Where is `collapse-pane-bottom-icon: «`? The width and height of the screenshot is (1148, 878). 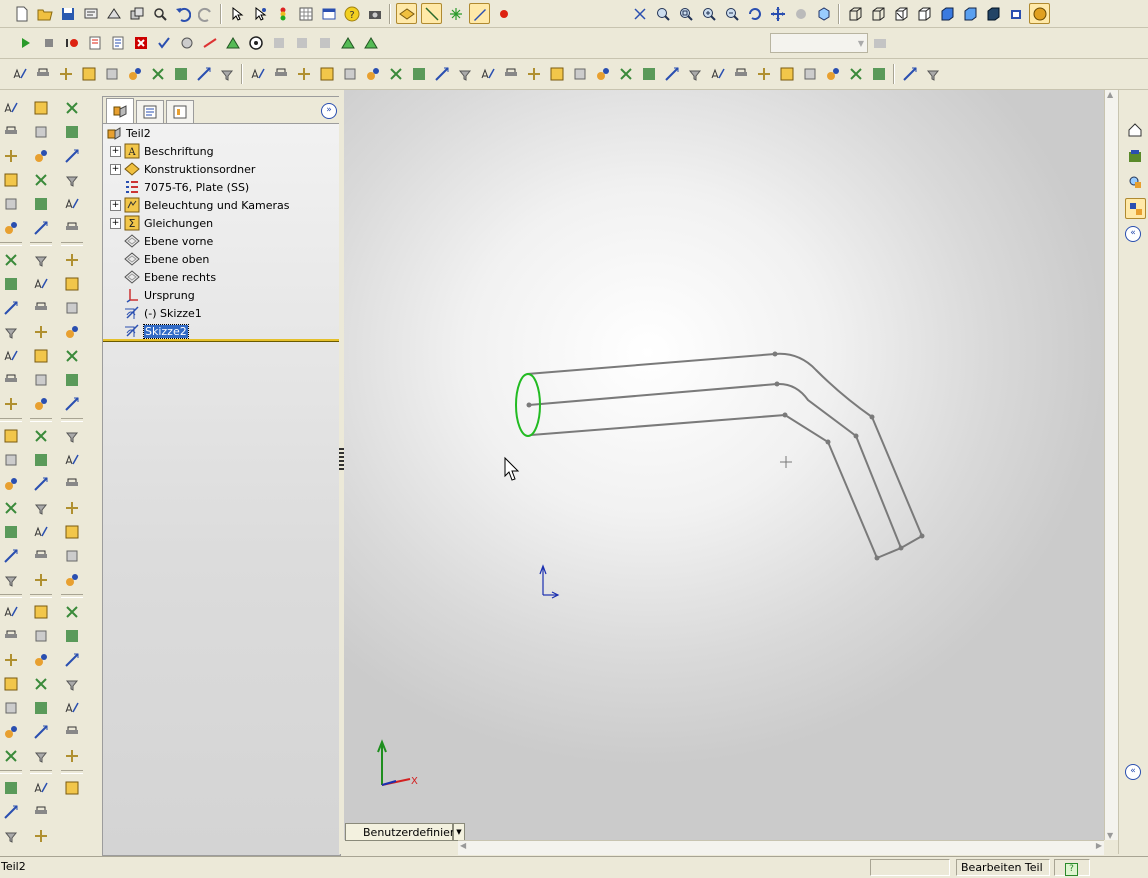 collapse-pane-bottom-icon: « is located at coordinates (1133, 772).